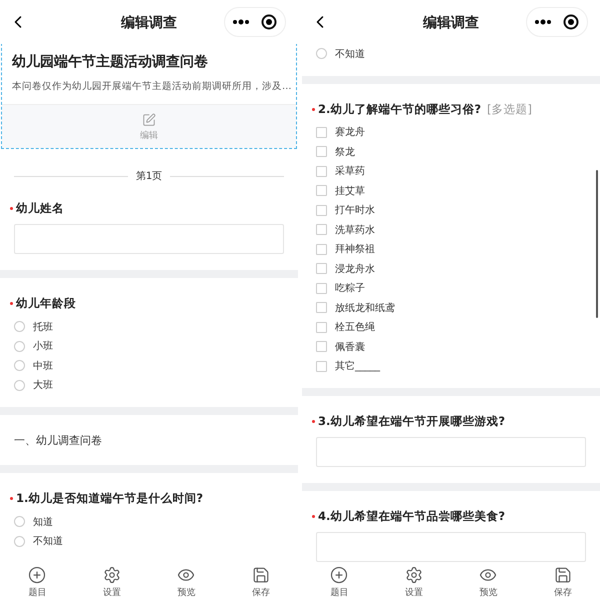 This screenshot has width=600, height=600. Describe the element at coordinates (147, 303) in the screenshot. I see `question-title: 幼儿年龄段` at that location.